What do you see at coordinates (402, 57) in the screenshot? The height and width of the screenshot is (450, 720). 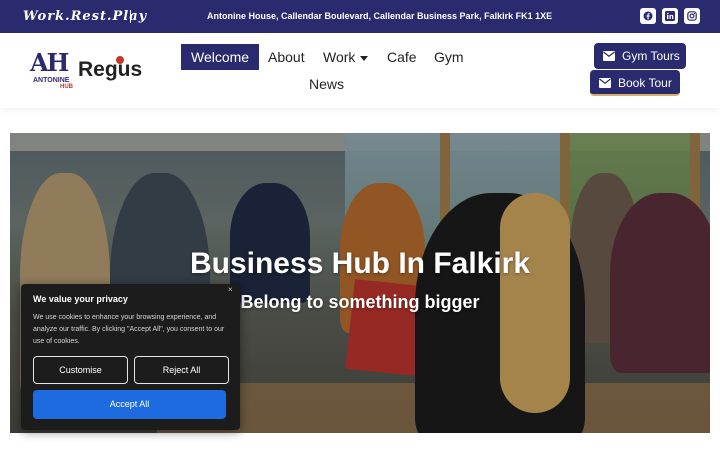 I see `nav-item-cafe: Cafe` at bounding box center [402, 57].